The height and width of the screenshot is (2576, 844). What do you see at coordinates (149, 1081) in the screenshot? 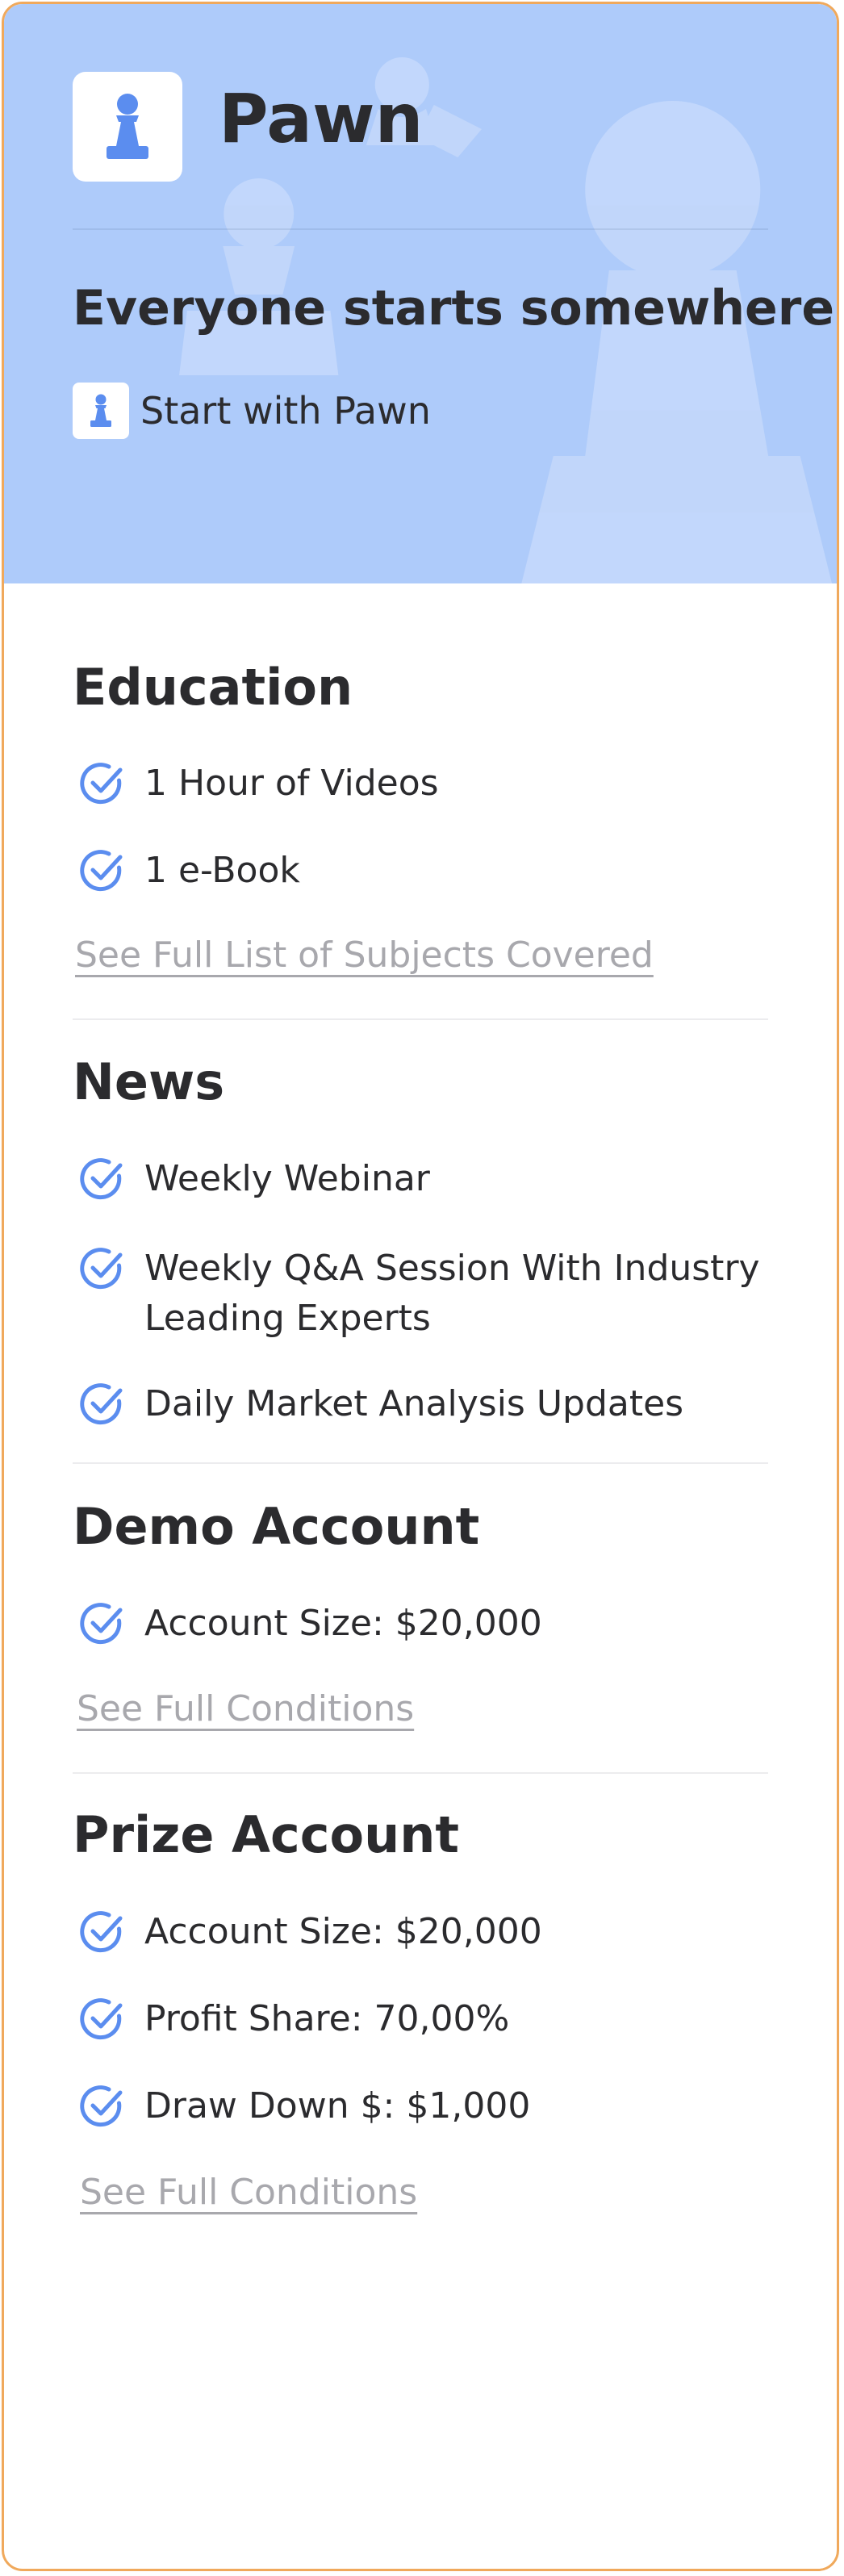
I see `section-title-news: News` at bounding box center [149, 1081].